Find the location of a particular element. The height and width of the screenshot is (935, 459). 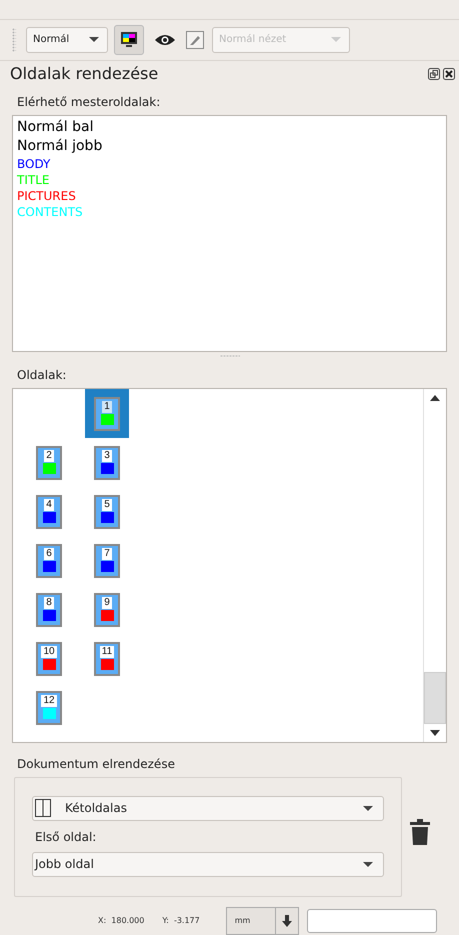

trash-icon is located at coordinates (420, 832).